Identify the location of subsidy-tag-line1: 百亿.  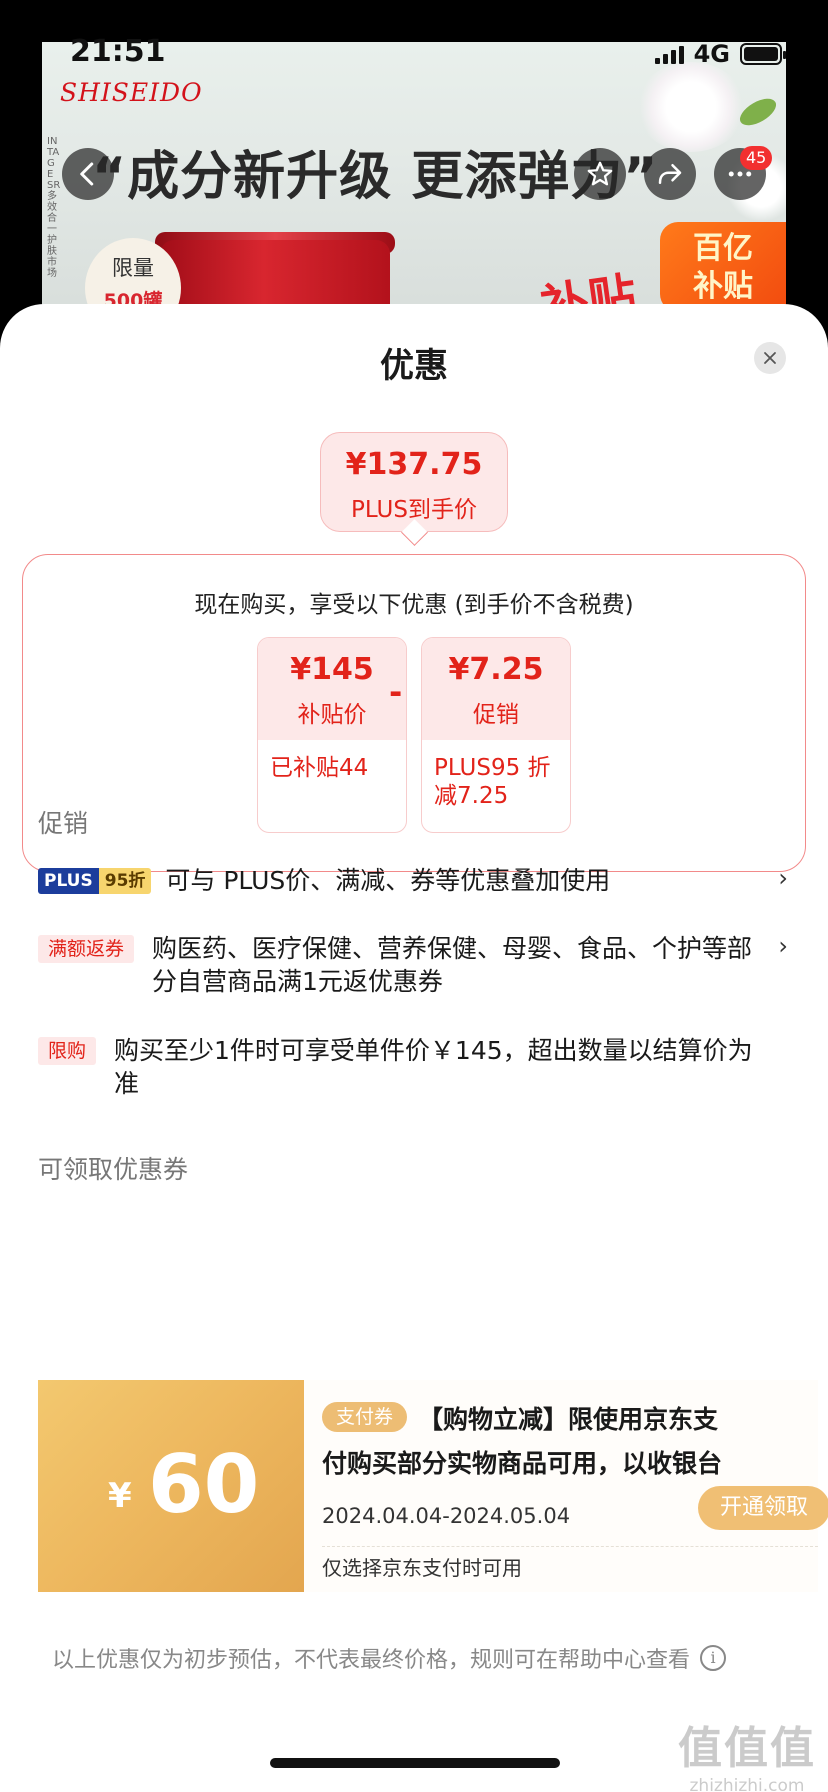
(723, 248).